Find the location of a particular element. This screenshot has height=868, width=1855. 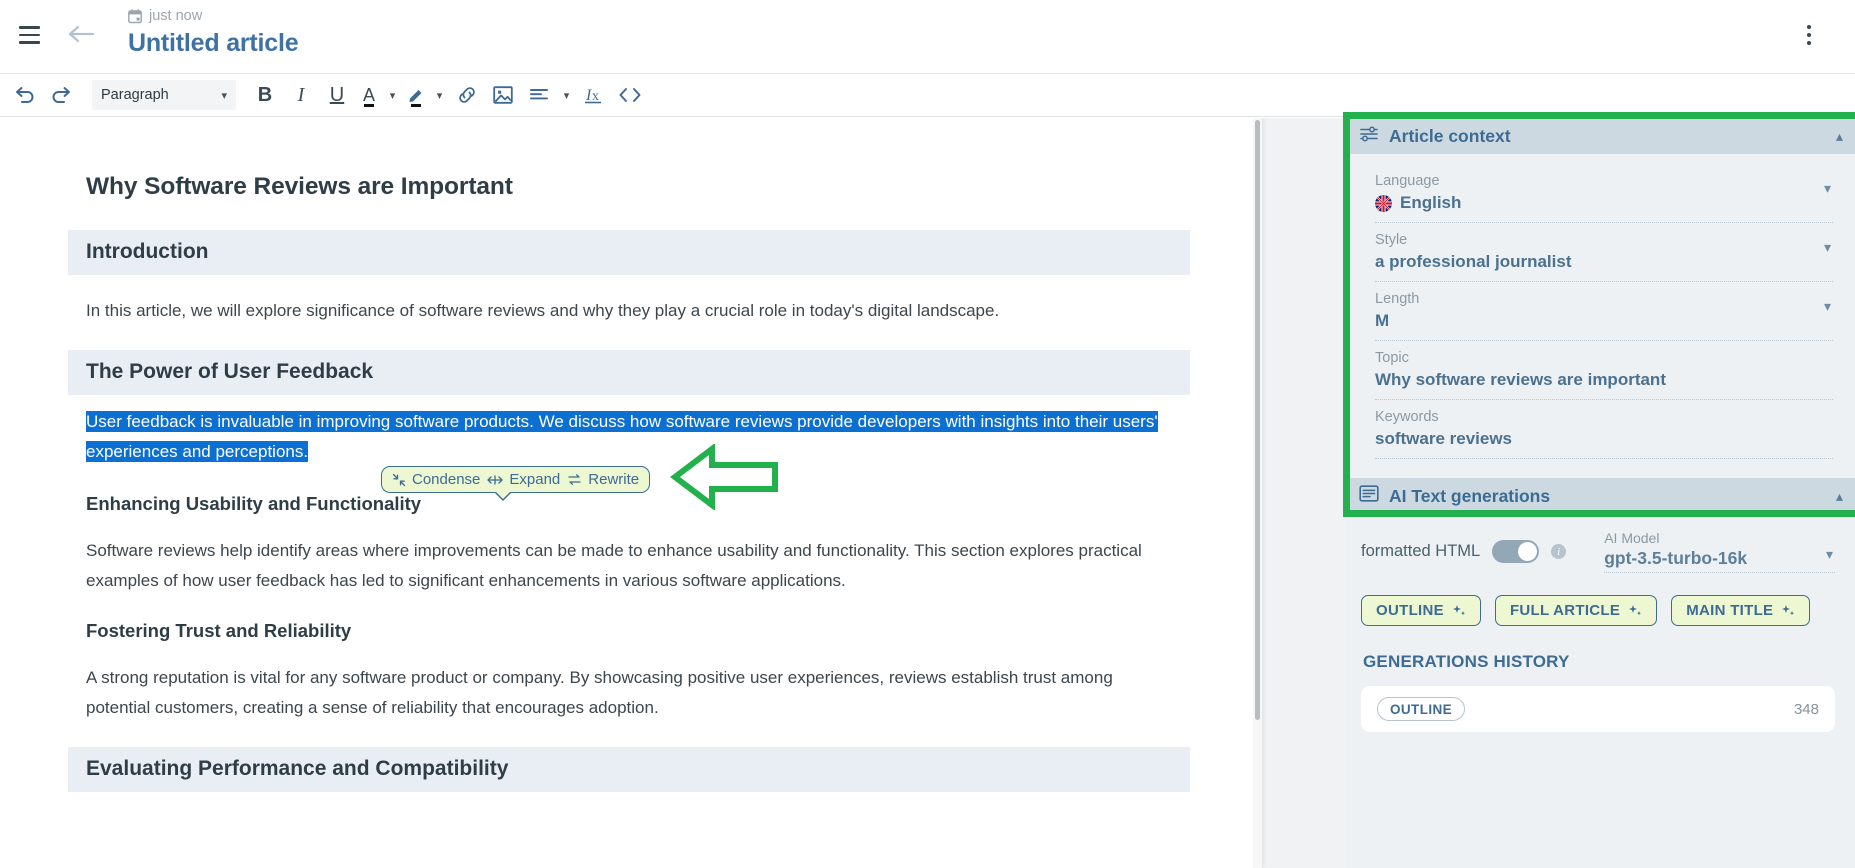

font-color-chevron-down-icon: ▾ is located at coordinates (392, 95).